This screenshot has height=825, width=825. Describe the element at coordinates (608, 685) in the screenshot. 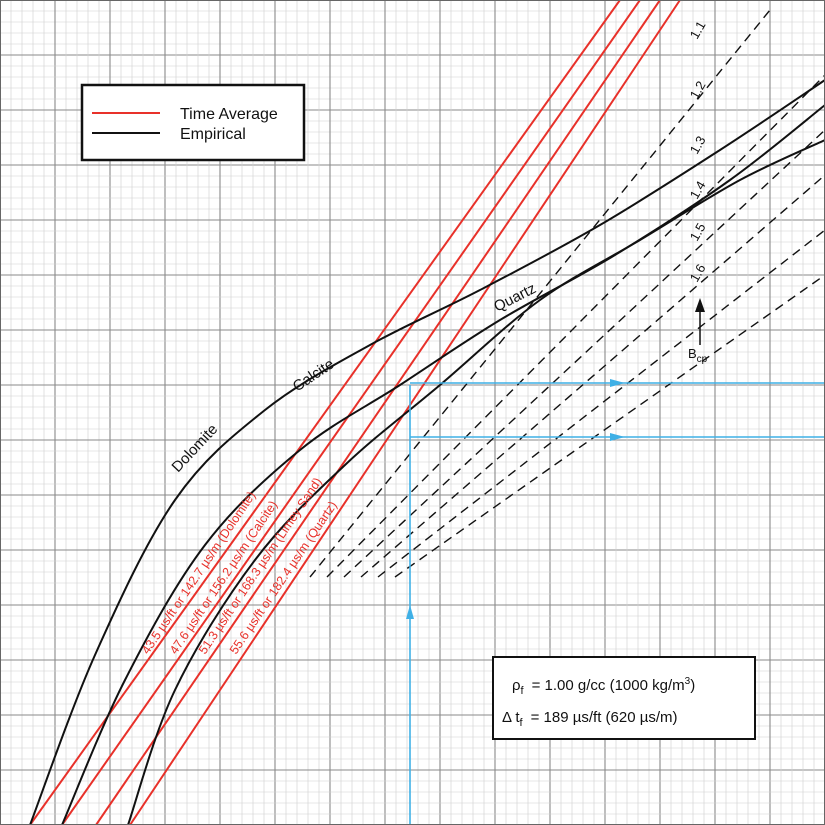

I see `fluid-density-value: = 1.00 g/cc (1000 kg/m` at that location.